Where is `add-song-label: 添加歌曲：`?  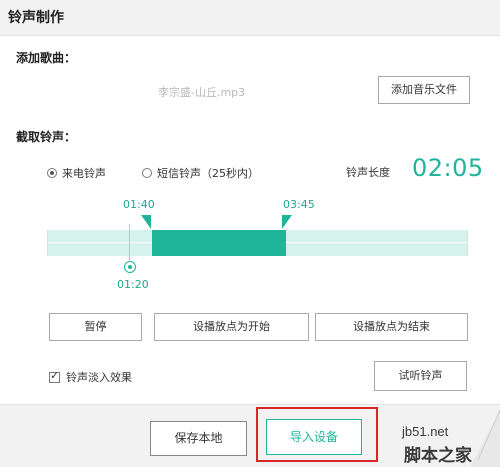
add-song-label: 添加歌曲： is located at coordinates (46, 58).